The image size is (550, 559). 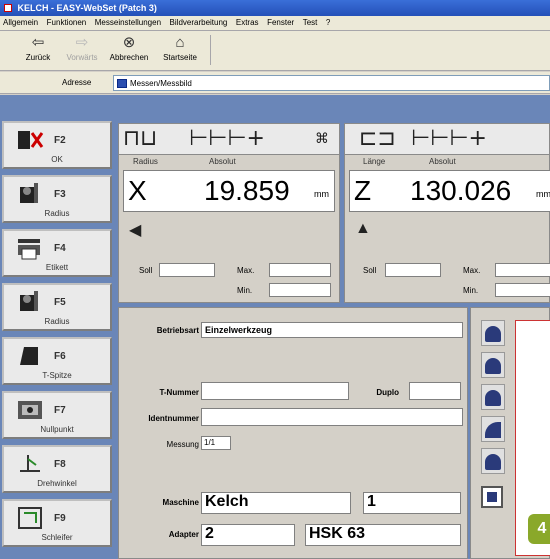 I want to click on printer-icon, so click(x=29, y=249).